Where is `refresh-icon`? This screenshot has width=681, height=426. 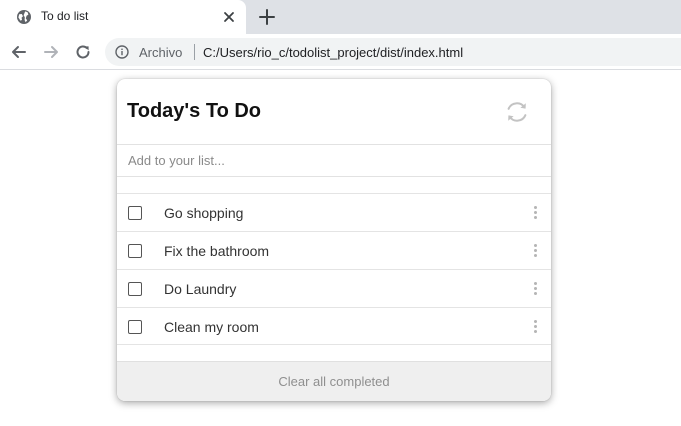
refresh-icon is located at coordinates (517, 112).